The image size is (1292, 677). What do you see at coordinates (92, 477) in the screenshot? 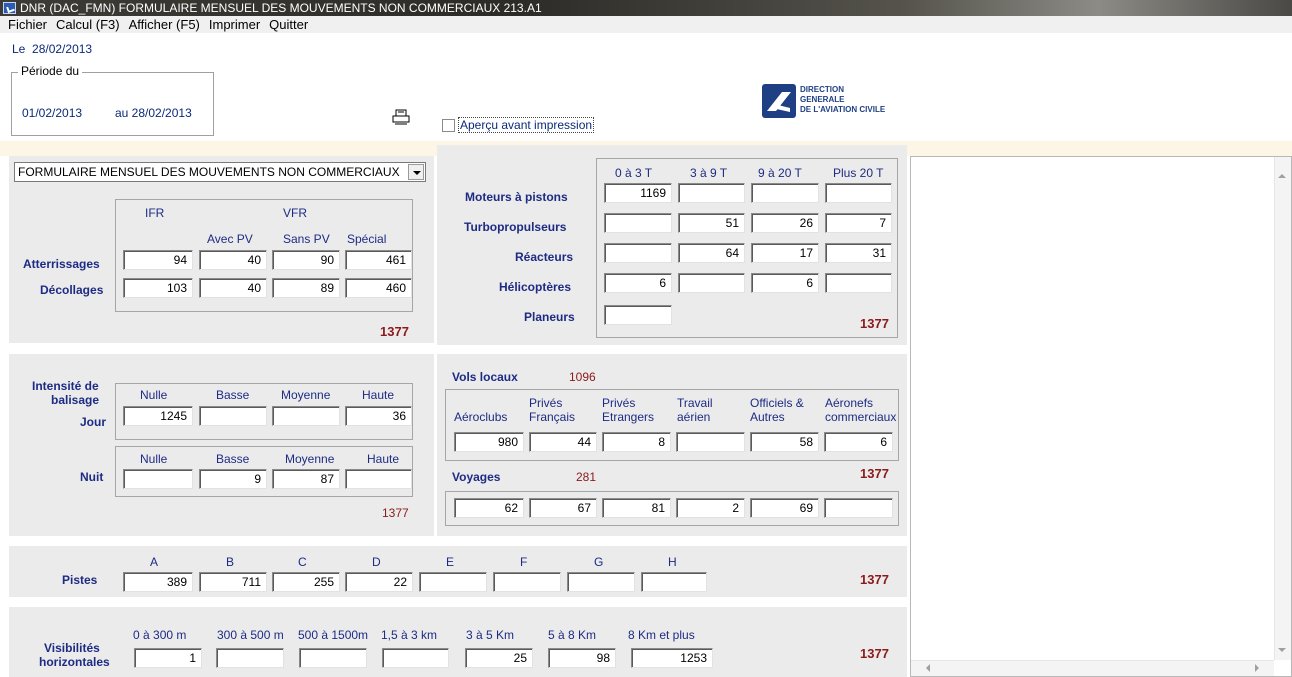
I see `nuit-label: Nuit` at bounding box center [92, 477].